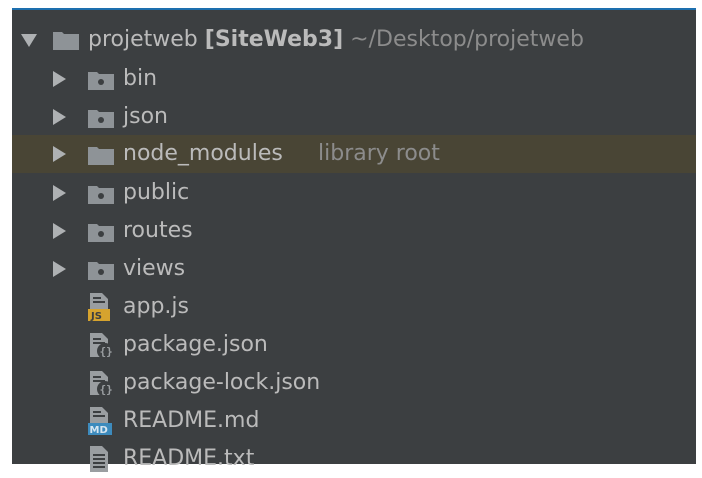  What do you see at coordinates (189, 458) in the screenshot?
I see `file-label: README.txt` at bounding box center [189, 458].